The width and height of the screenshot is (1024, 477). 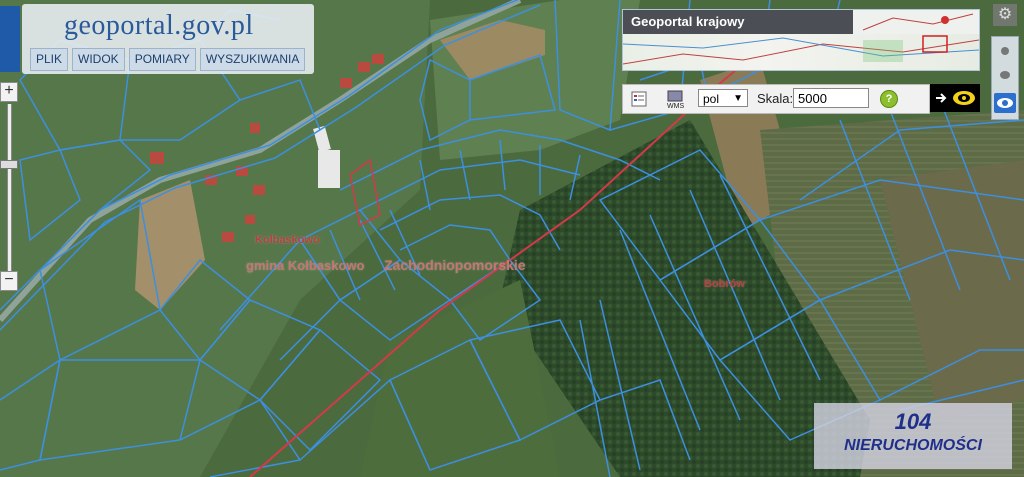 I want to click on gear-icon: ⚙, so click(x=1005, y=15).